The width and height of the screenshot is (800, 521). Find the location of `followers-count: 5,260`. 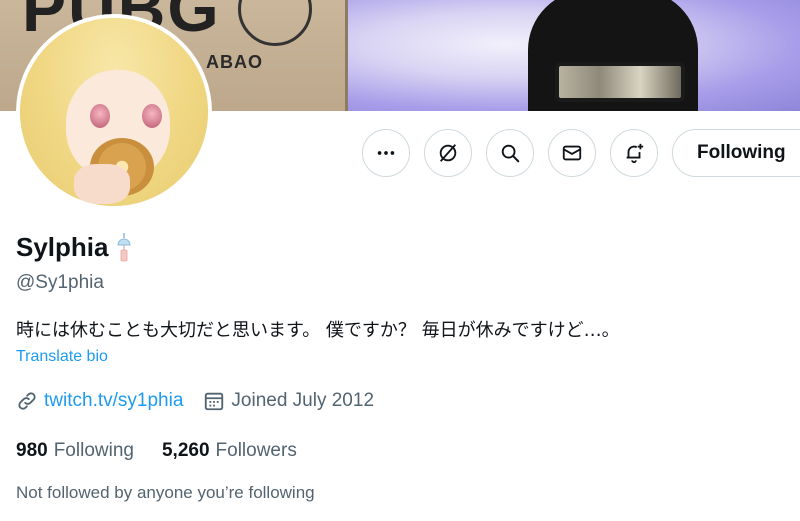

followers-count: 5,260 is located at coordinates (185, 450).